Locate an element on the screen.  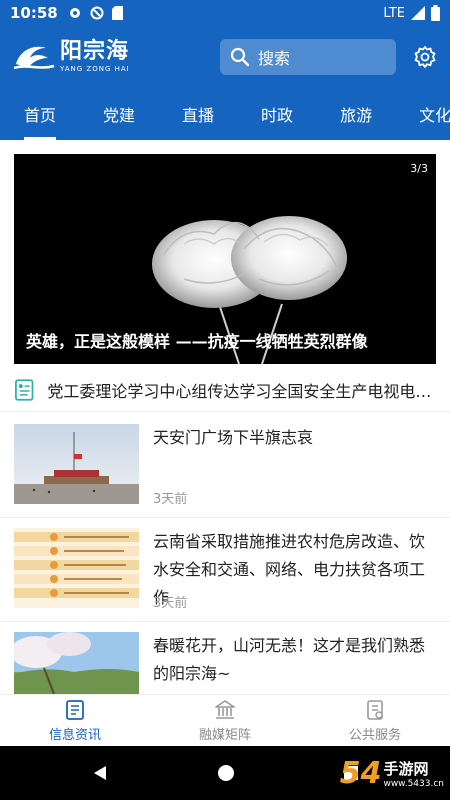
sd-card-icon is located at coordinates (117, 13).